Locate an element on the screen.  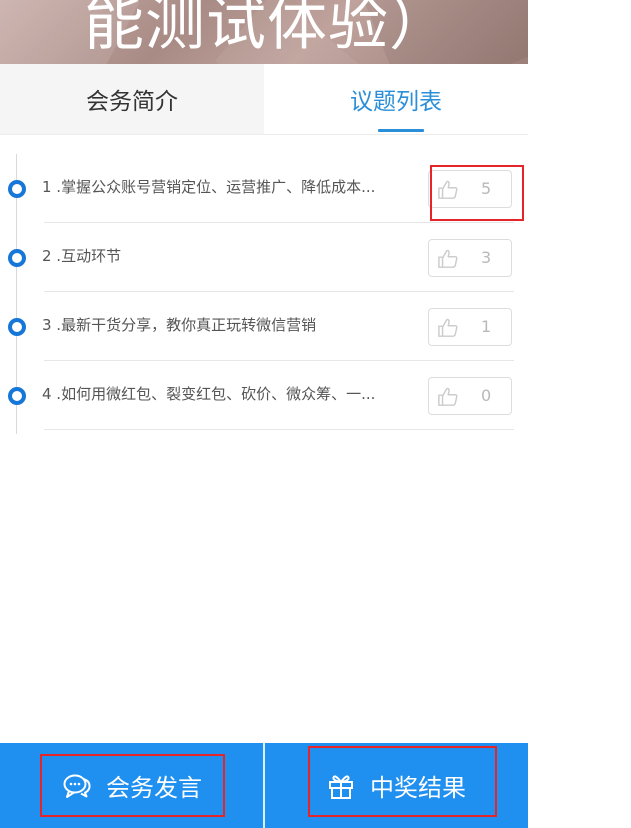
bottom-action-bar: 会务发言 中奖结果 is located at coordinates (264, 785).